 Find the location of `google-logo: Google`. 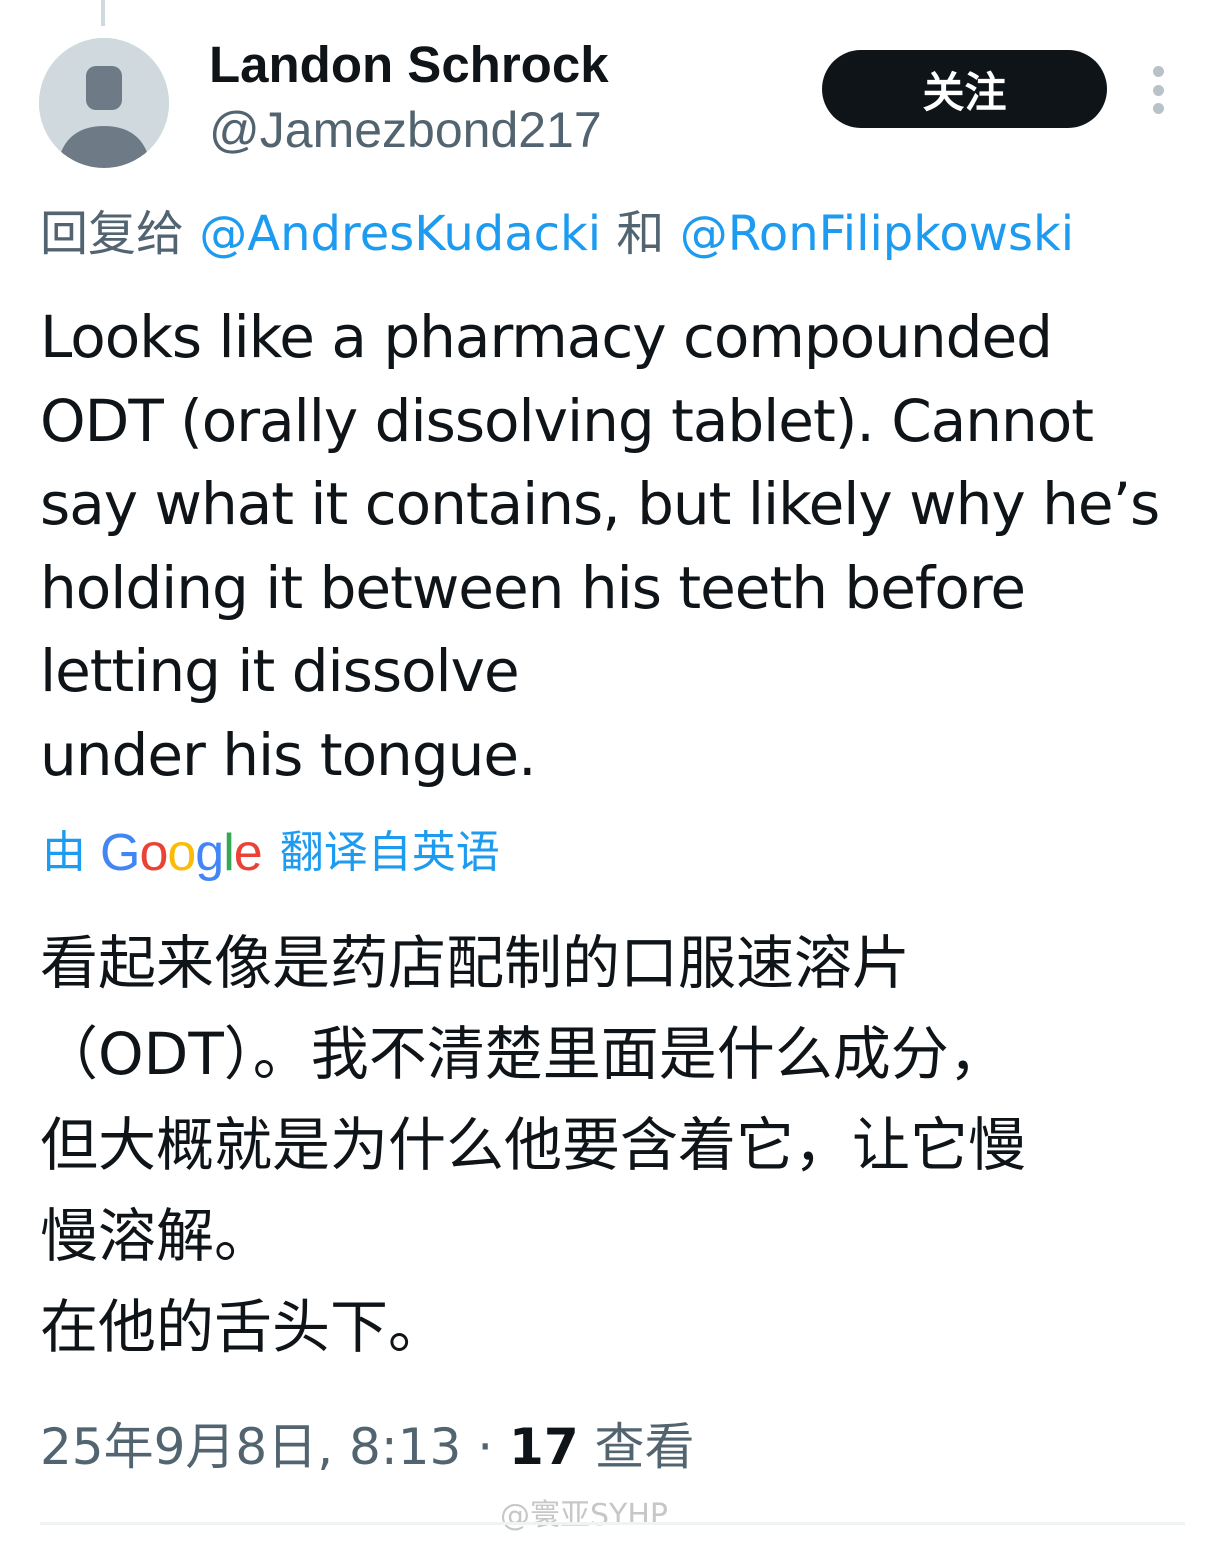

google-logo: Google is located at coordinates (181, 853).